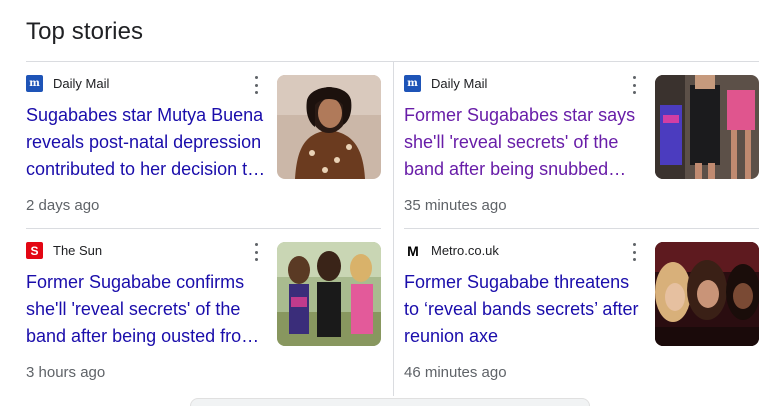  I want to click on section-title: Top stories, so click(85, 31).